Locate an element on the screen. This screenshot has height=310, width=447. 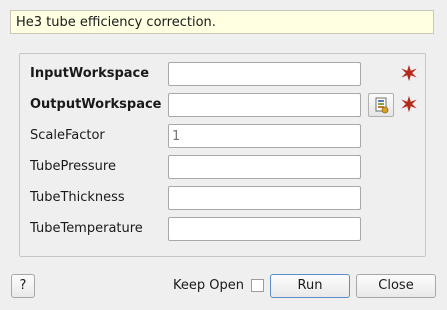
output-workspace-label: OutputWorkspace is located at coordinates (96, 104).